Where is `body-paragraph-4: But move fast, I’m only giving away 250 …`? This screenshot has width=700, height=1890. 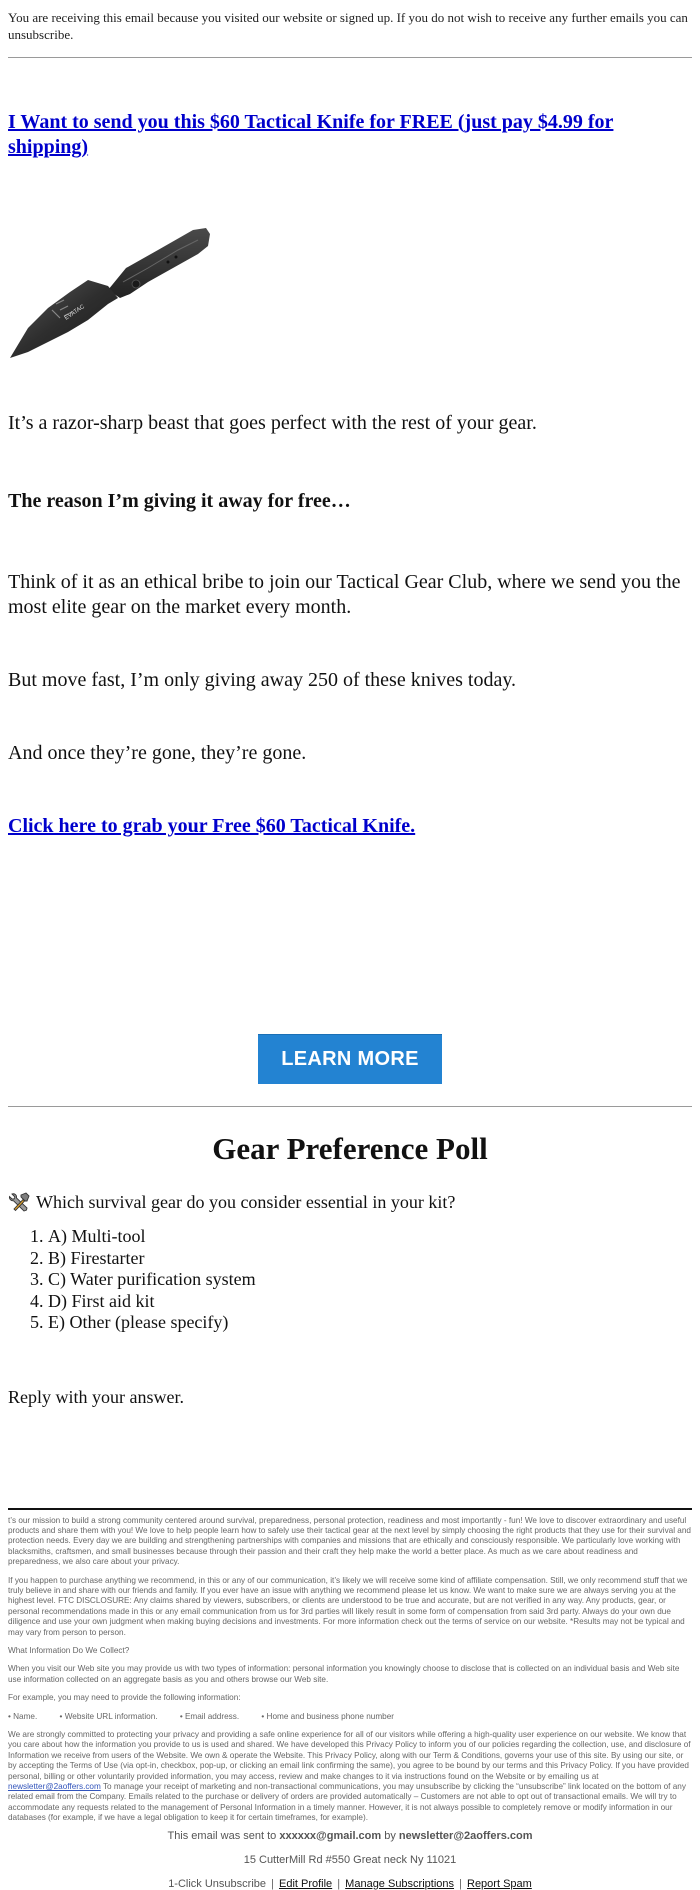
body-paragraph-4: But move fast, I’m only giving away 250 … is located at coordinates (262, 680).